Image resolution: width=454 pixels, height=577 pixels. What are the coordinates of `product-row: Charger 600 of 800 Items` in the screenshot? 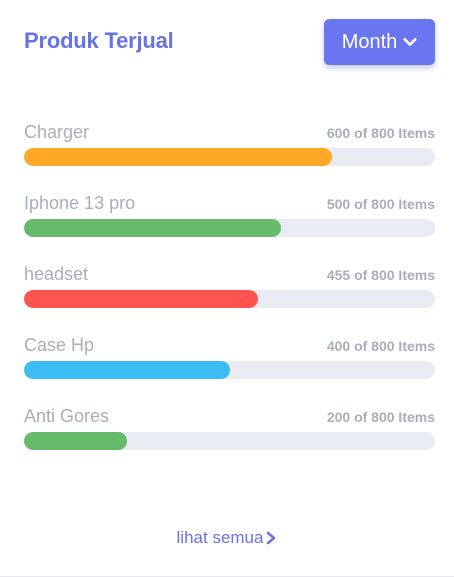 It's located at (229, 157).